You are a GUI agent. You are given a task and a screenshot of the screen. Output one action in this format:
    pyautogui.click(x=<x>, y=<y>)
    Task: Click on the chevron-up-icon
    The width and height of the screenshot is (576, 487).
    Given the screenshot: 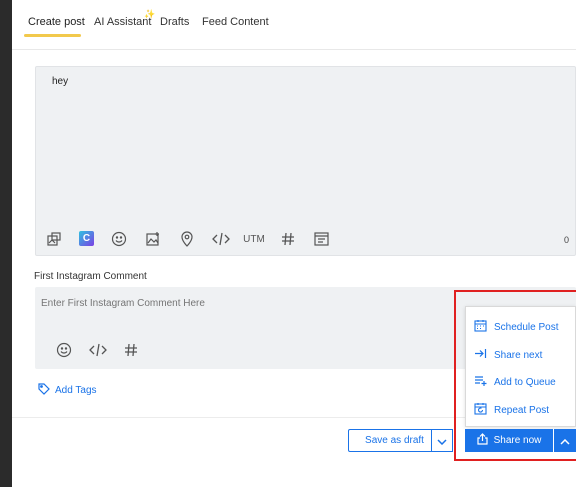 What is the action you would take?
    pyautogui.click(x=565, y=441)
    